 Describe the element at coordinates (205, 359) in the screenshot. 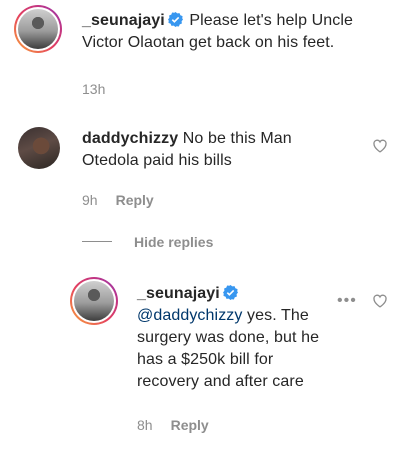

I see `reply-text-line-3: has a $250k bill for` at that location.